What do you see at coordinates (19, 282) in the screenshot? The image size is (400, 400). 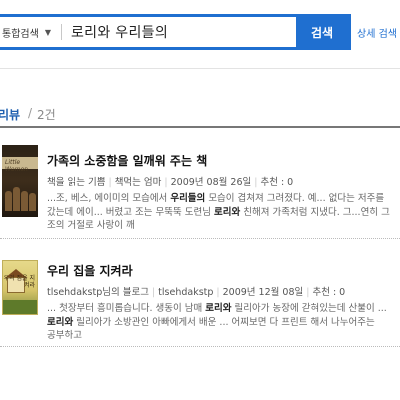 I see `cover-caption: 우리 집을 지켜라` at bounding box center [19, 282].